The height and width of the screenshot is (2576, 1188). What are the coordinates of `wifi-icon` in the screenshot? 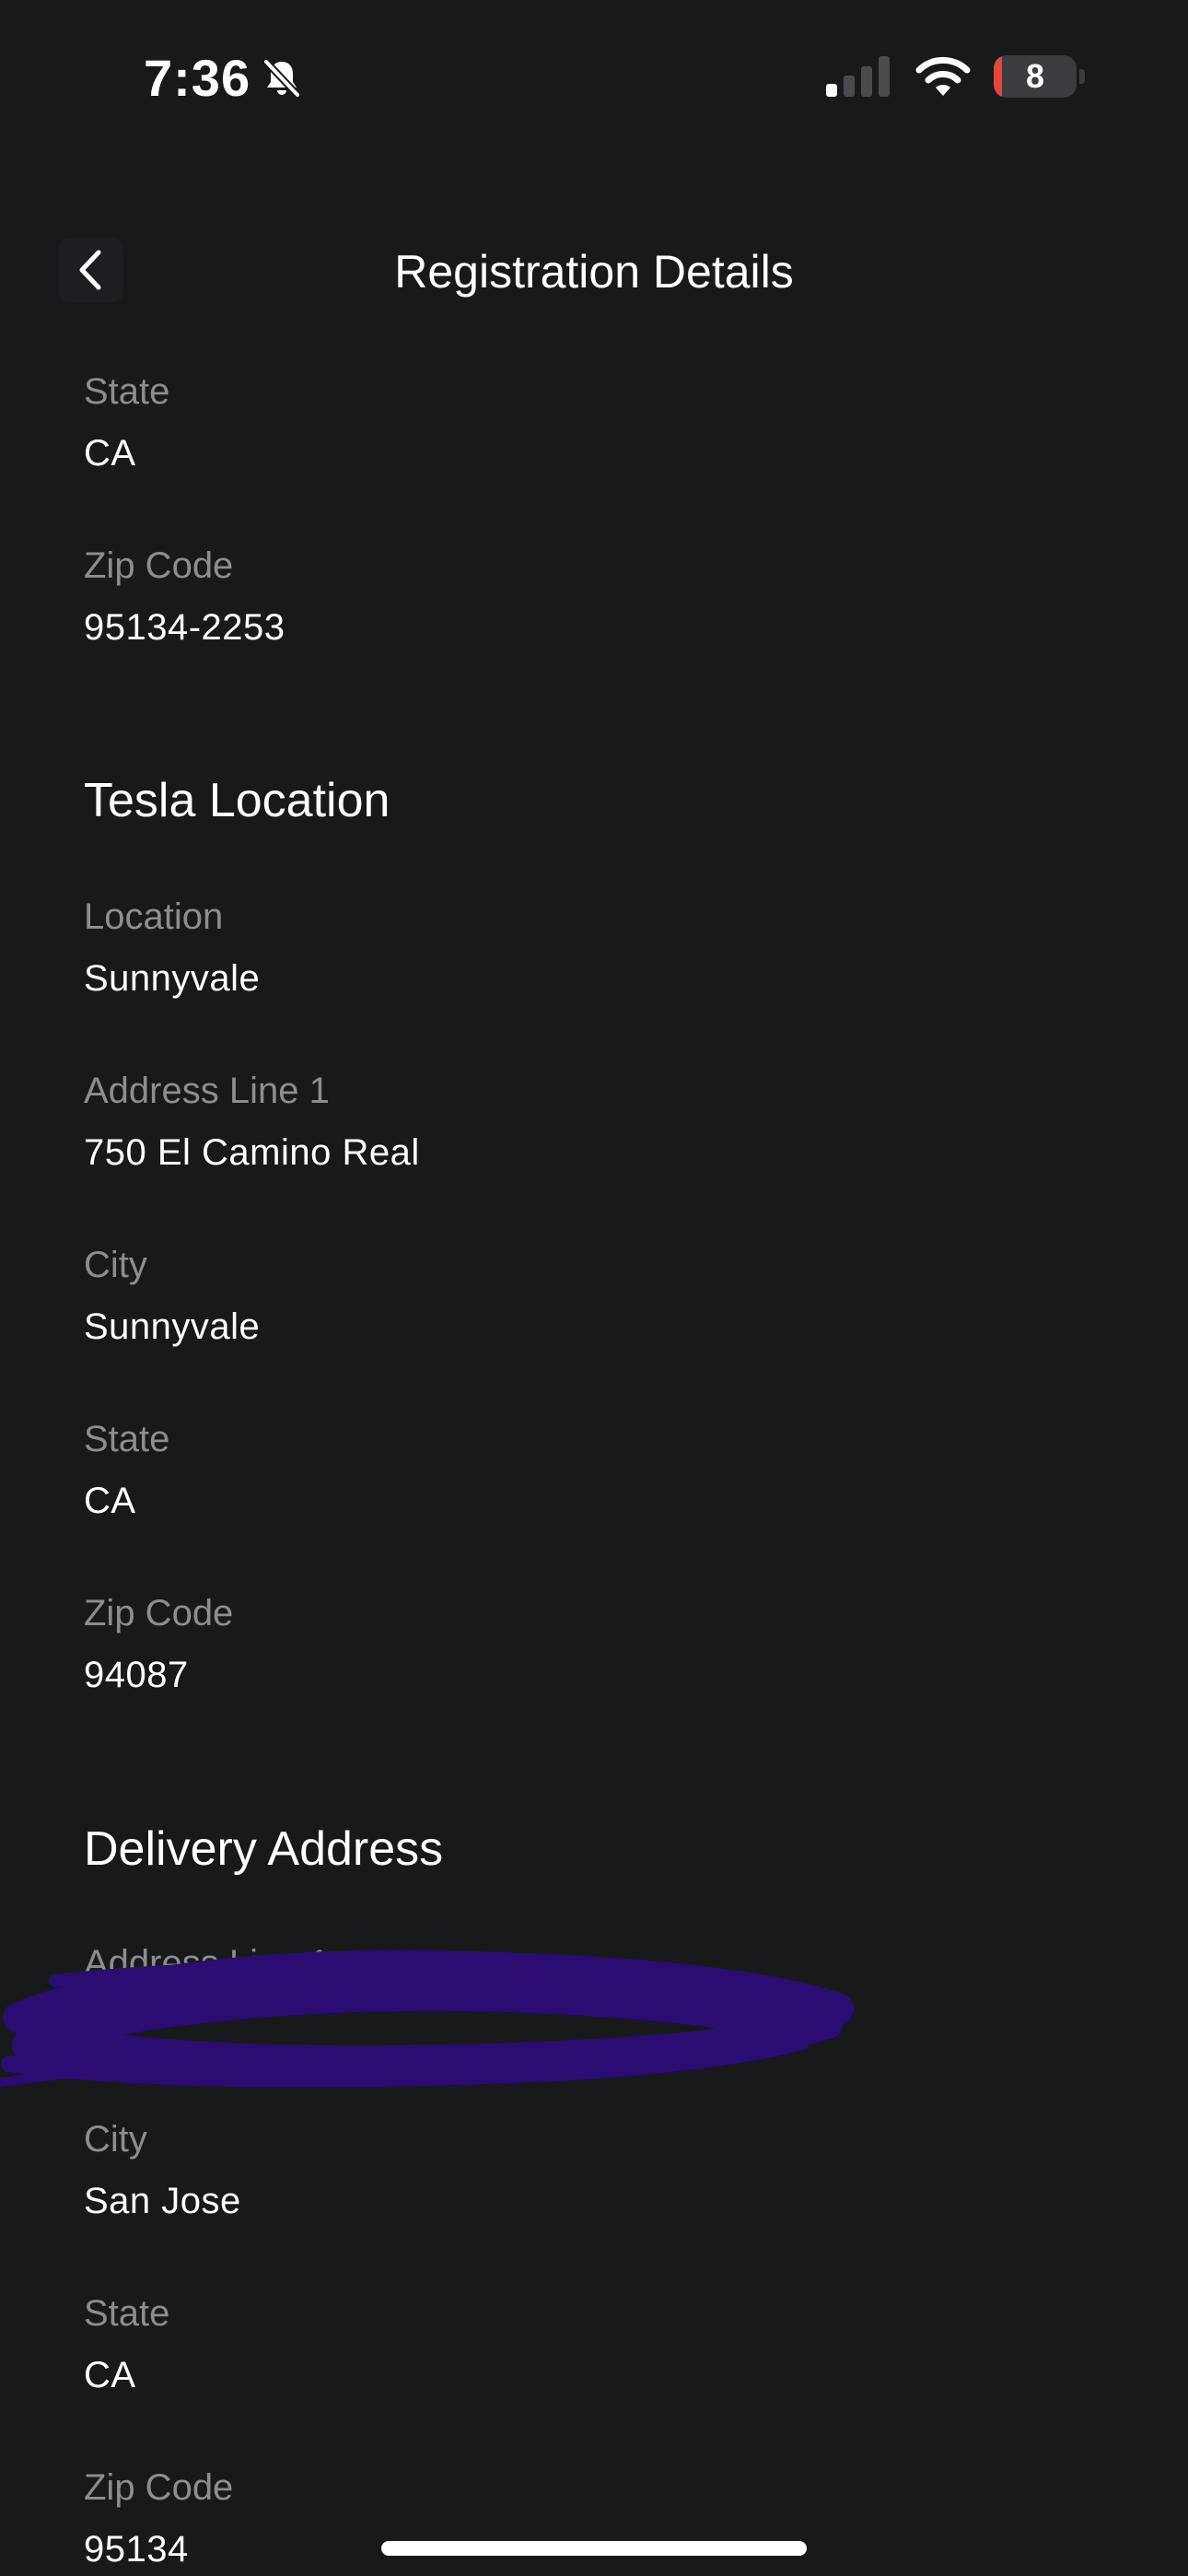 It's located at (943, 76).